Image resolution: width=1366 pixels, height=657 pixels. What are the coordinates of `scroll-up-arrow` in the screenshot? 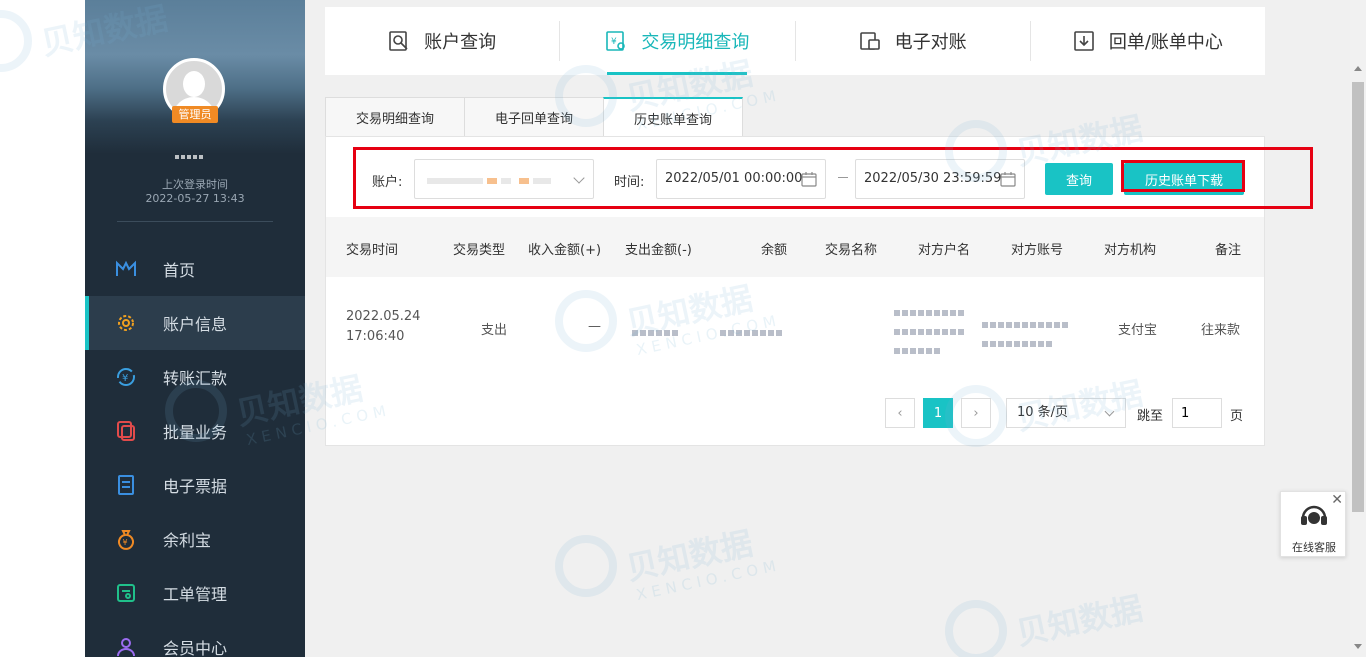 It's located at (1358, 68).